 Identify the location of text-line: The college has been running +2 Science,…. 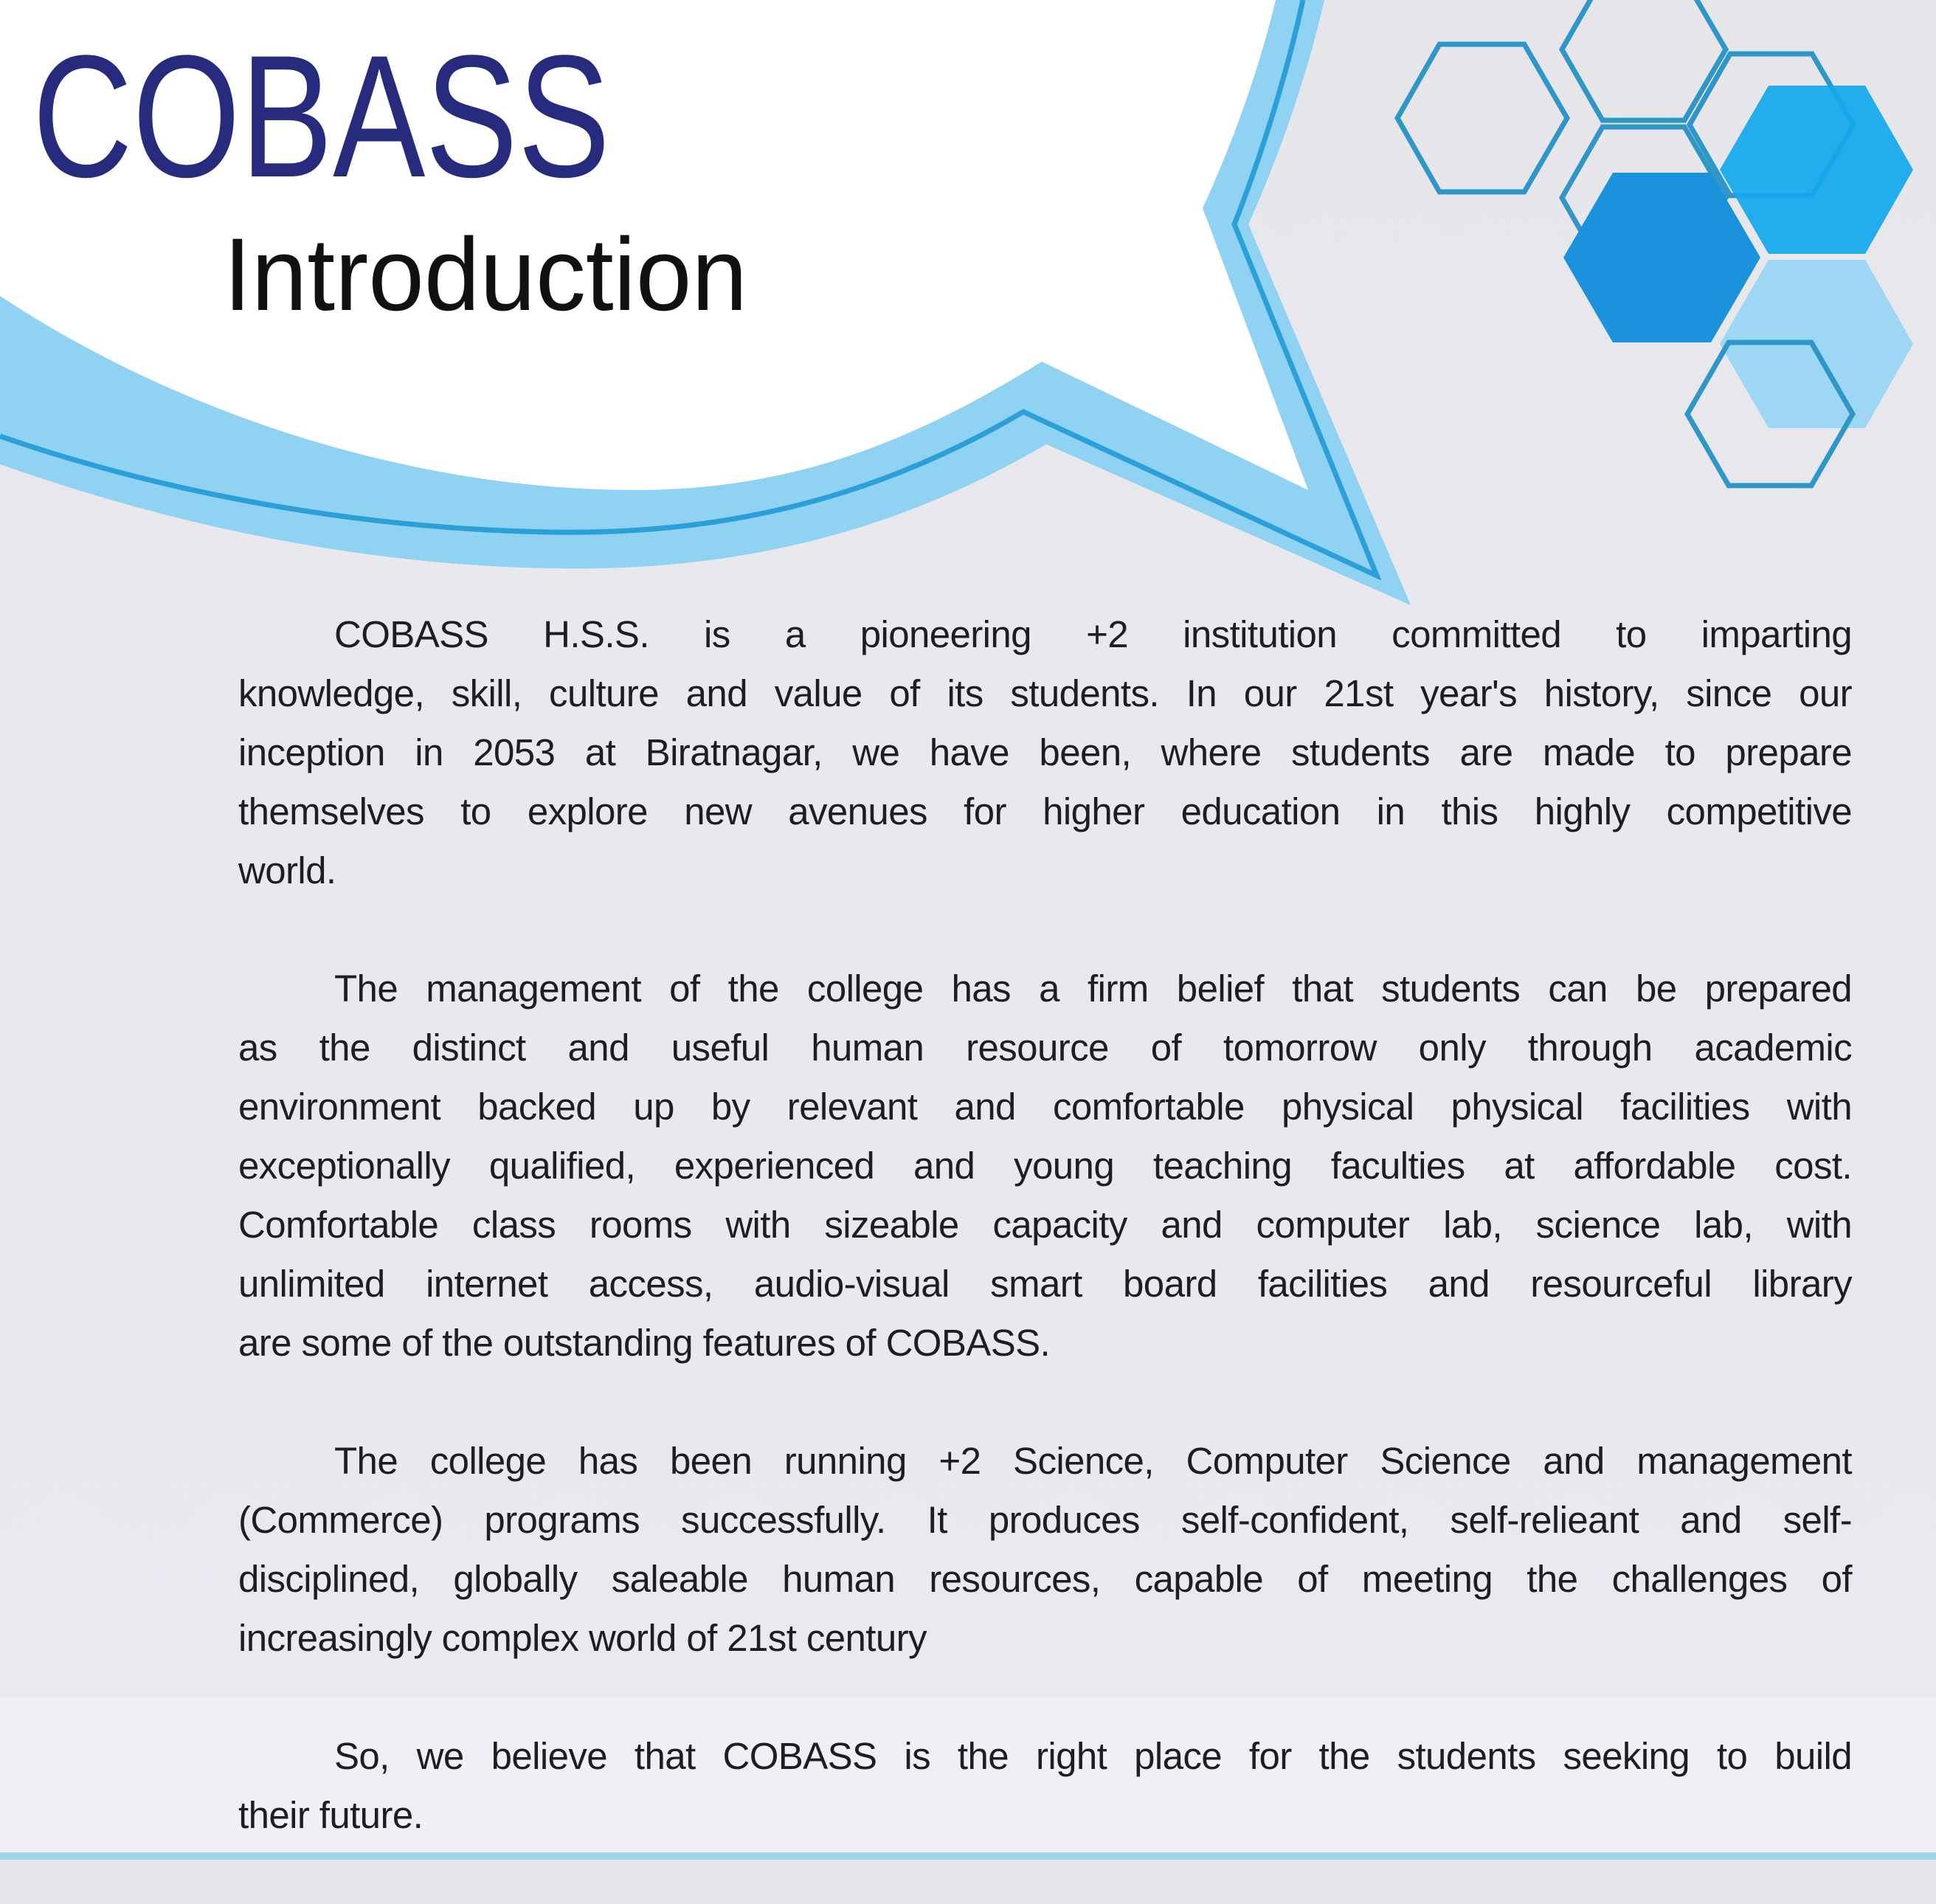
(1093, 1461).